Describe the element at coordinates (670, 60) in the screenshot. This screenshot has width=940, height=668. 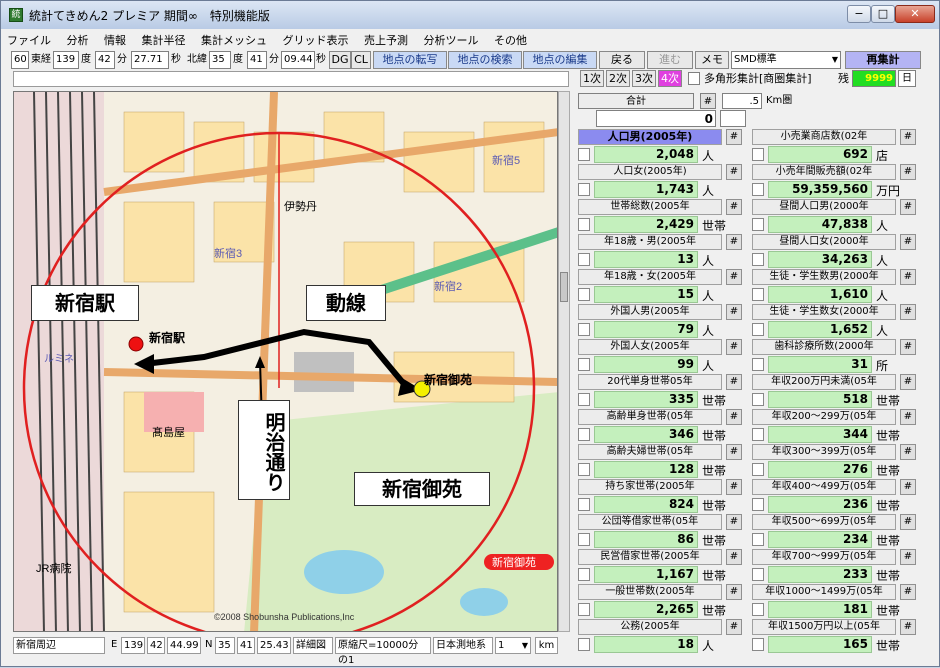
I see `forward-button: 進む` at that location.